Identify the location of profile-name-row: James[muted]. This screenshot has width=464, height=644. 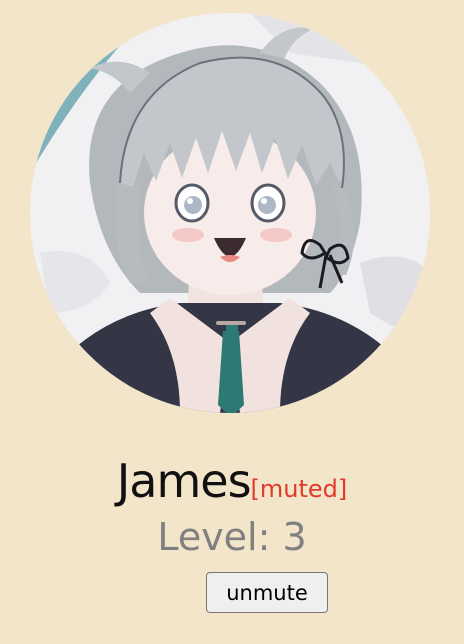
(232, 481).